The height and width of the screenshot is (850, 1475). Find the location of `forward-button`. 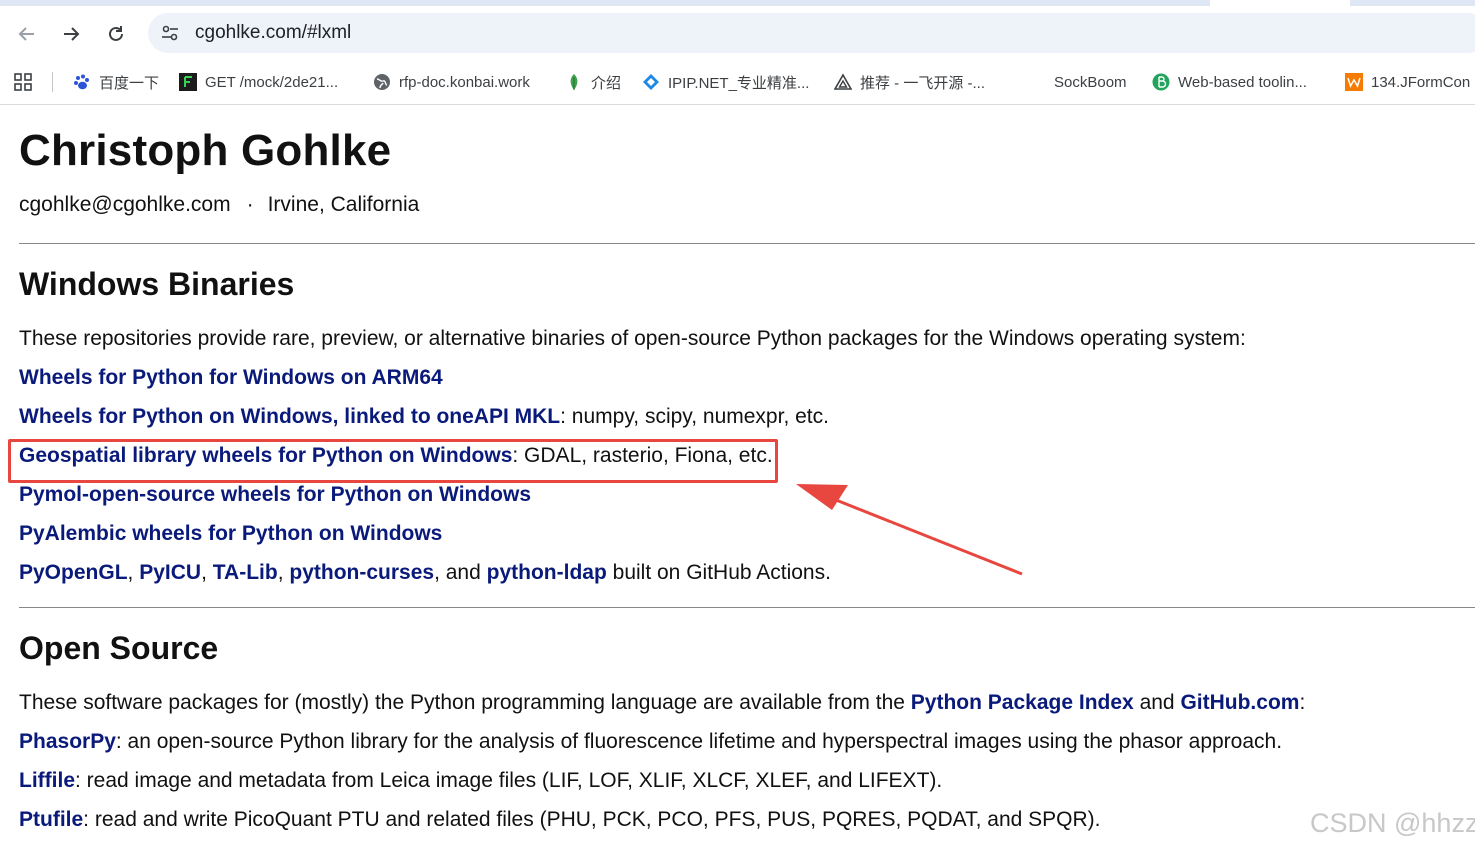

forward-button is located at coordinates (71, 34).